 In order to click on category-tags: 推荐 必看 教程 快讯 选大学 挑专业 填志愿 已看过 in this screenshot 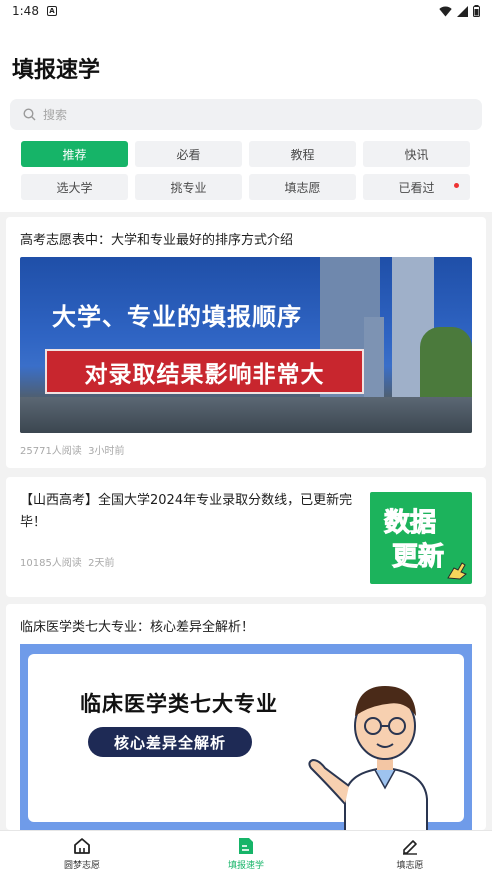, I will do `click(246, 170)`.